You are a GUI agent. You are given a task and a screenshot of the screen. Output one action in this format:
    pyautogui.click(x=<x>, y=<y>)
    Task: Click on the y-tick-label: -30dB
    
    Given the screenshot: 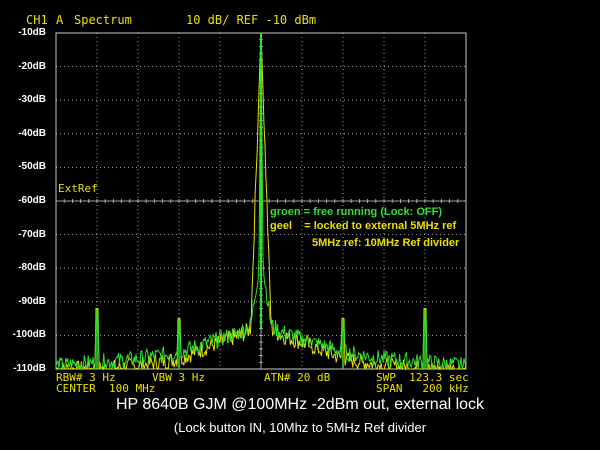 What is the action you would take?
    pyautogui.click(x=32, y=100)
    